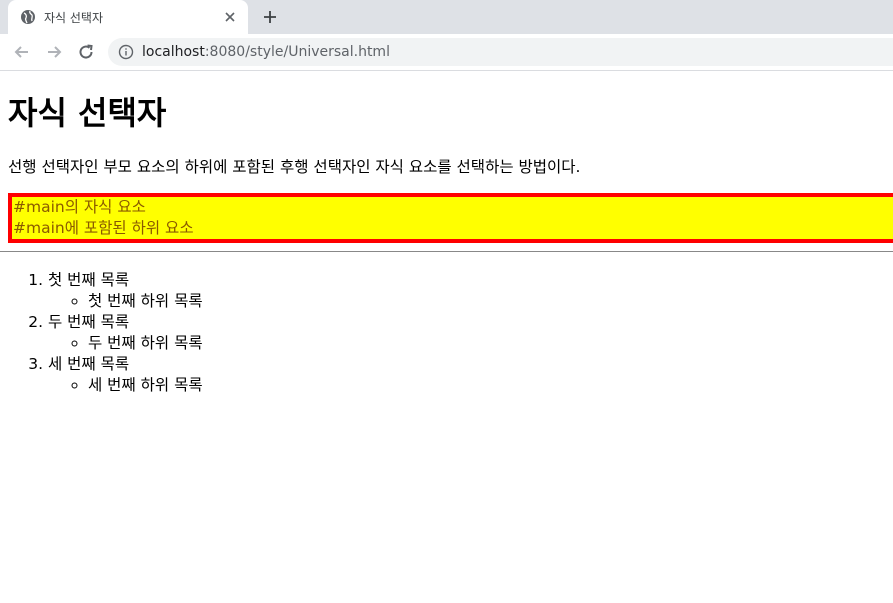 This screenshot has height=603, width=893. I want to click on url-text: localhost:8080/style/Universal.html, so click(266, 52).